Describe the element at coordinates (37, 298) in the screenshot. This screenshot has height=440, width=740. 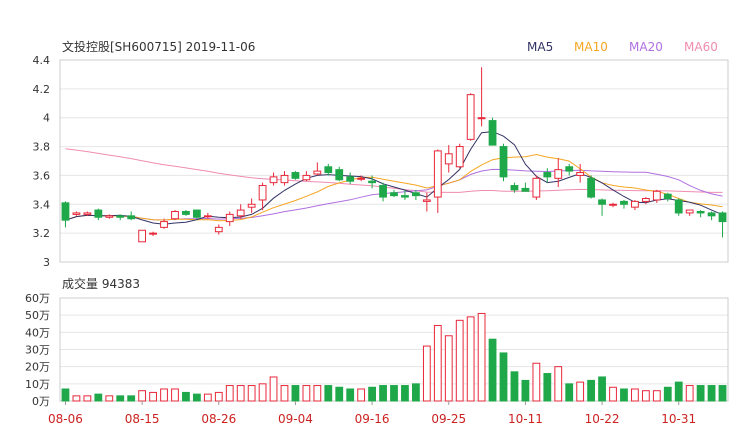
I see `volume-tick-label: 60万` at that location.